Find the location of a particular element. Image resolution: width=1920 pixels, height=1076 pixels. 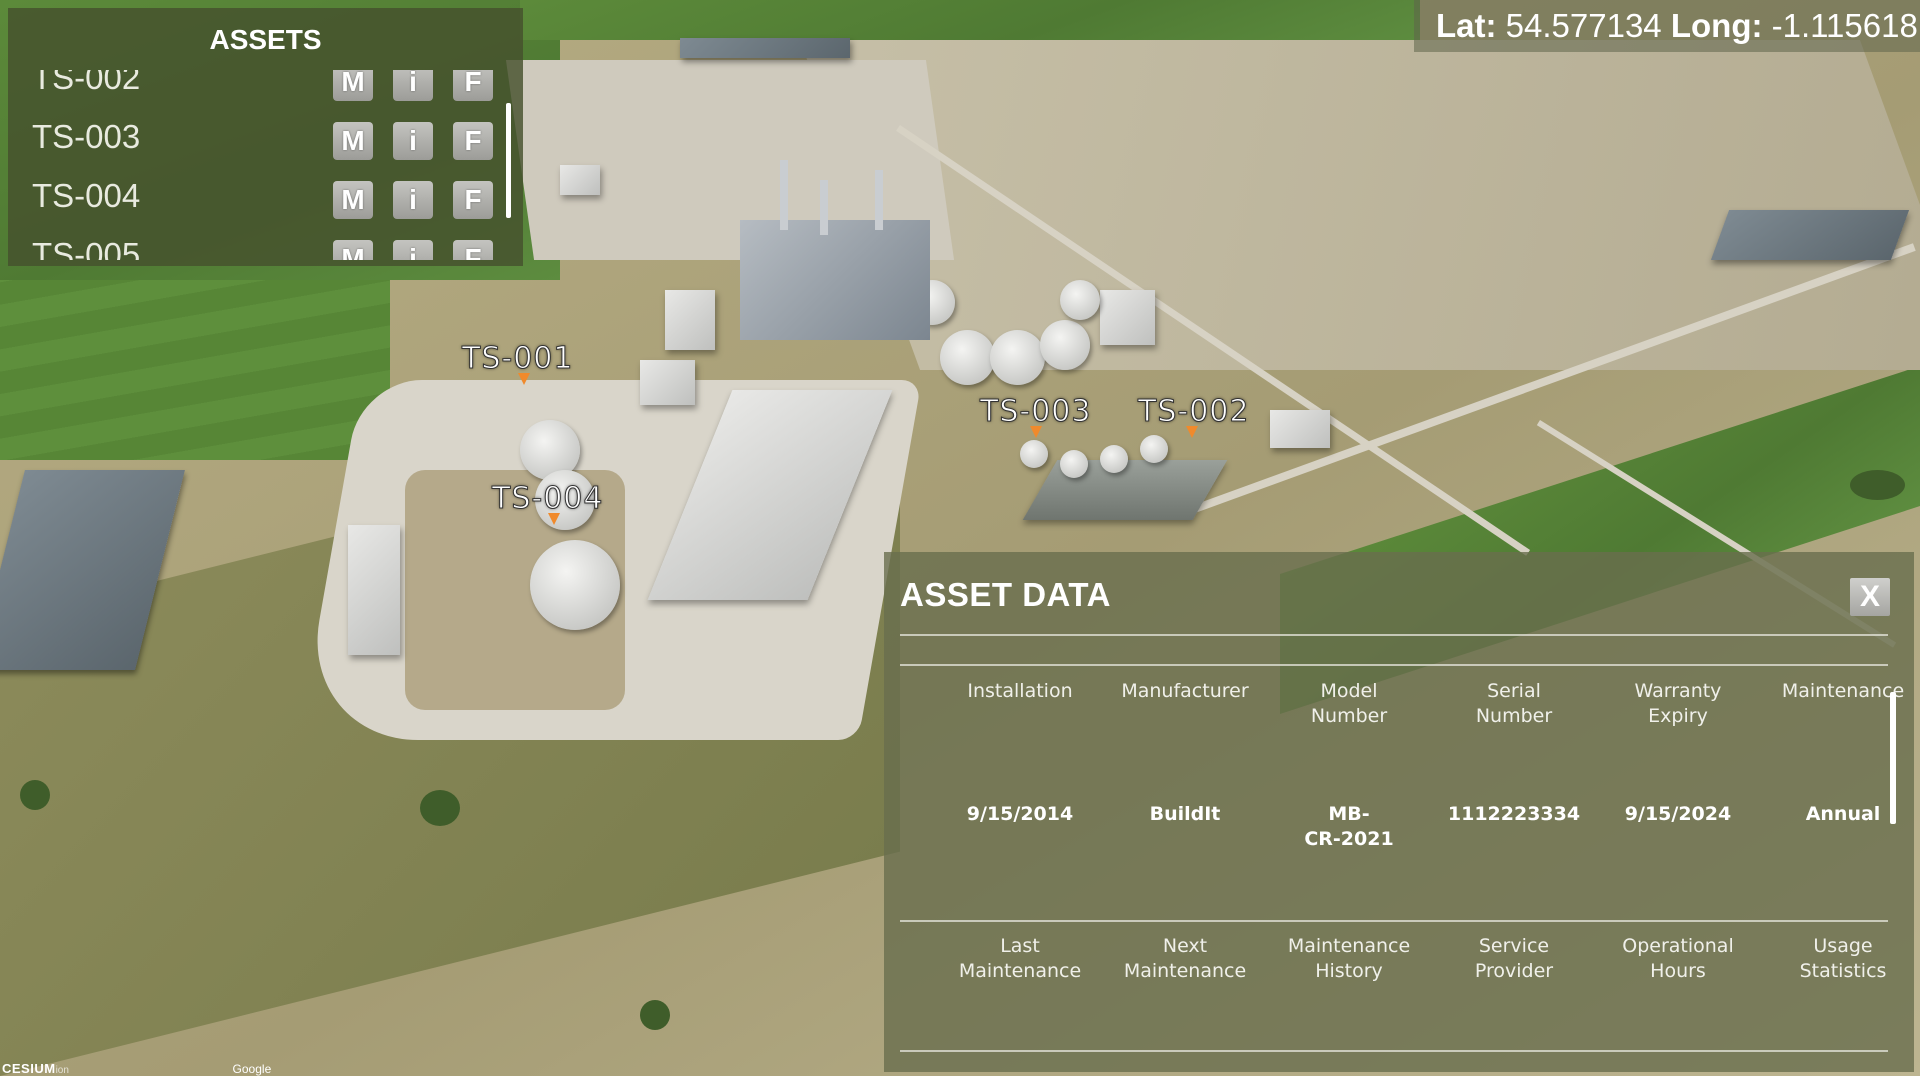

coordinate-readout: Lat: 54.577134 Long: -1.115618 is located at coordinates (1667, 26).